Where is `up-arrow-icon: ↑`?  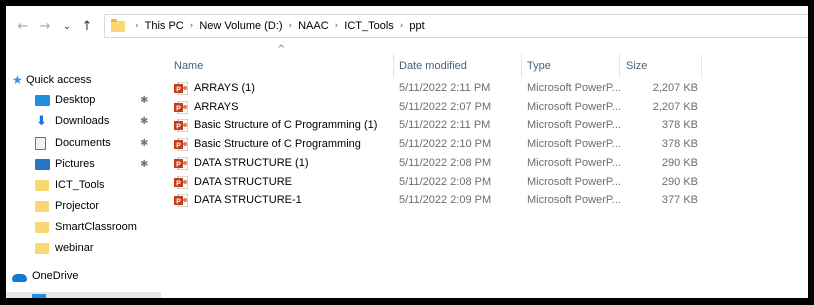
up-arrow-icon: ↑ is located at coordinates (87, 26).